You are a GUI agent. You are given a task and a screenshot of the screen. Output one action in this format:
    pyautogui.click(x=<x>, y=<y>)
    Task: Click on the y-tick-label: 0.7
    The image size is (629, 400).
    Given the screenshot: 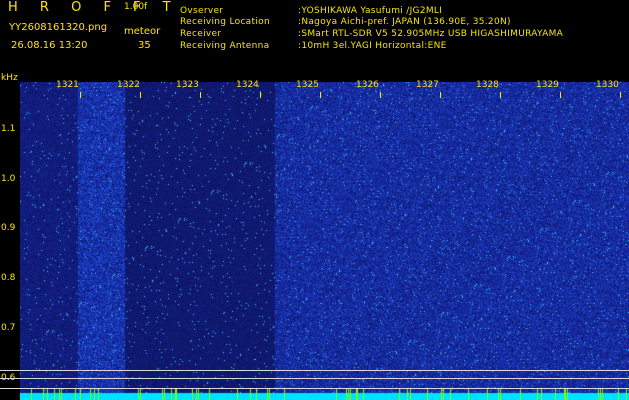 What is the action you would take?
    pyautogui.click(x=8, y=328)
    